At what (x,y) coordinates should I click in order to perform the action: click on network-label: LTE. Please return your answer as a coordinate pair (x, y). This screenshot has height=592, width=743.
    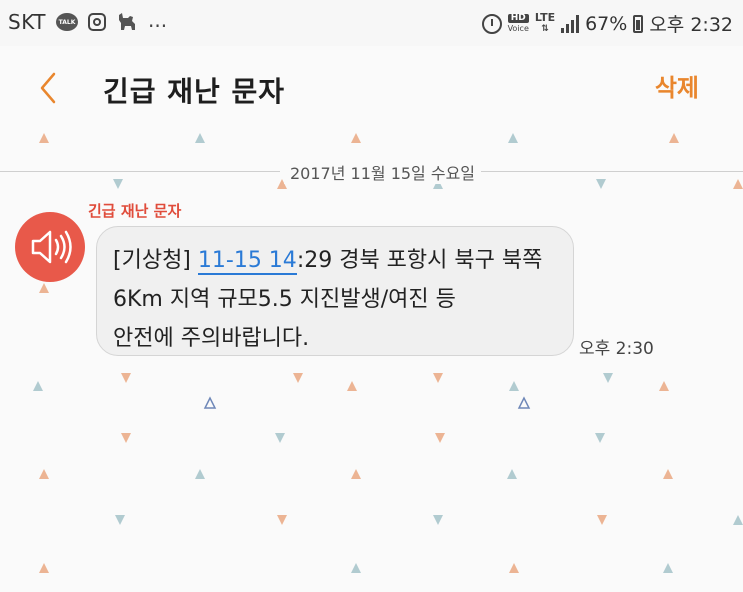
    Looking at the image, I should click on (545, 17).